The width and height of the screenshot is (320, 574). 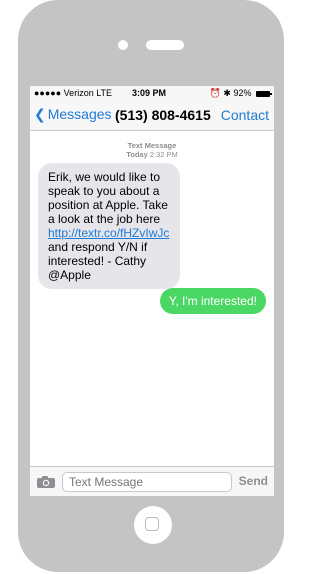 What do you see at coordinates (147, 482) in the screenshot?
I see `message-input` at bounding box center [147, 482].